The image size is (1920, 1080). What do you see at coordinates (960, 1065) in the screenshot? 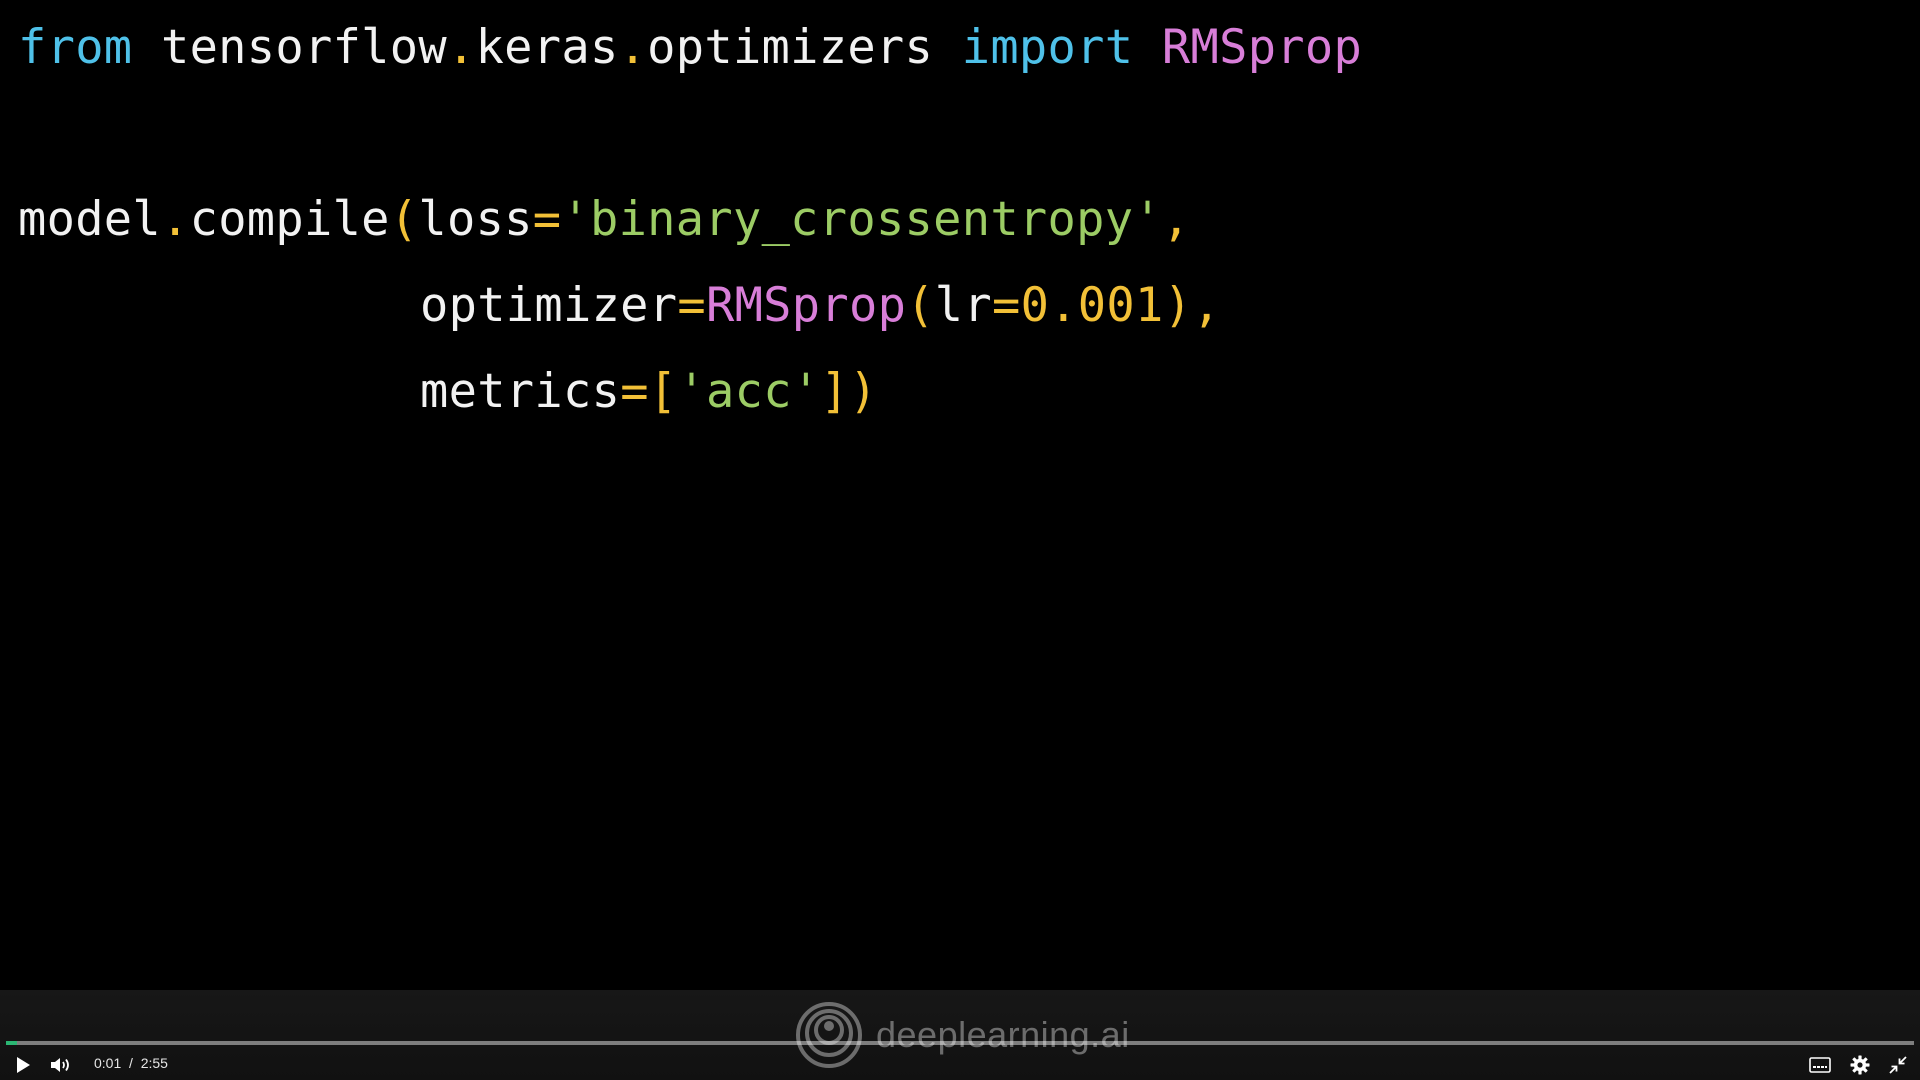
I see `player-controls: 0:01 / 2:55` at bounding box center [960, 1065].